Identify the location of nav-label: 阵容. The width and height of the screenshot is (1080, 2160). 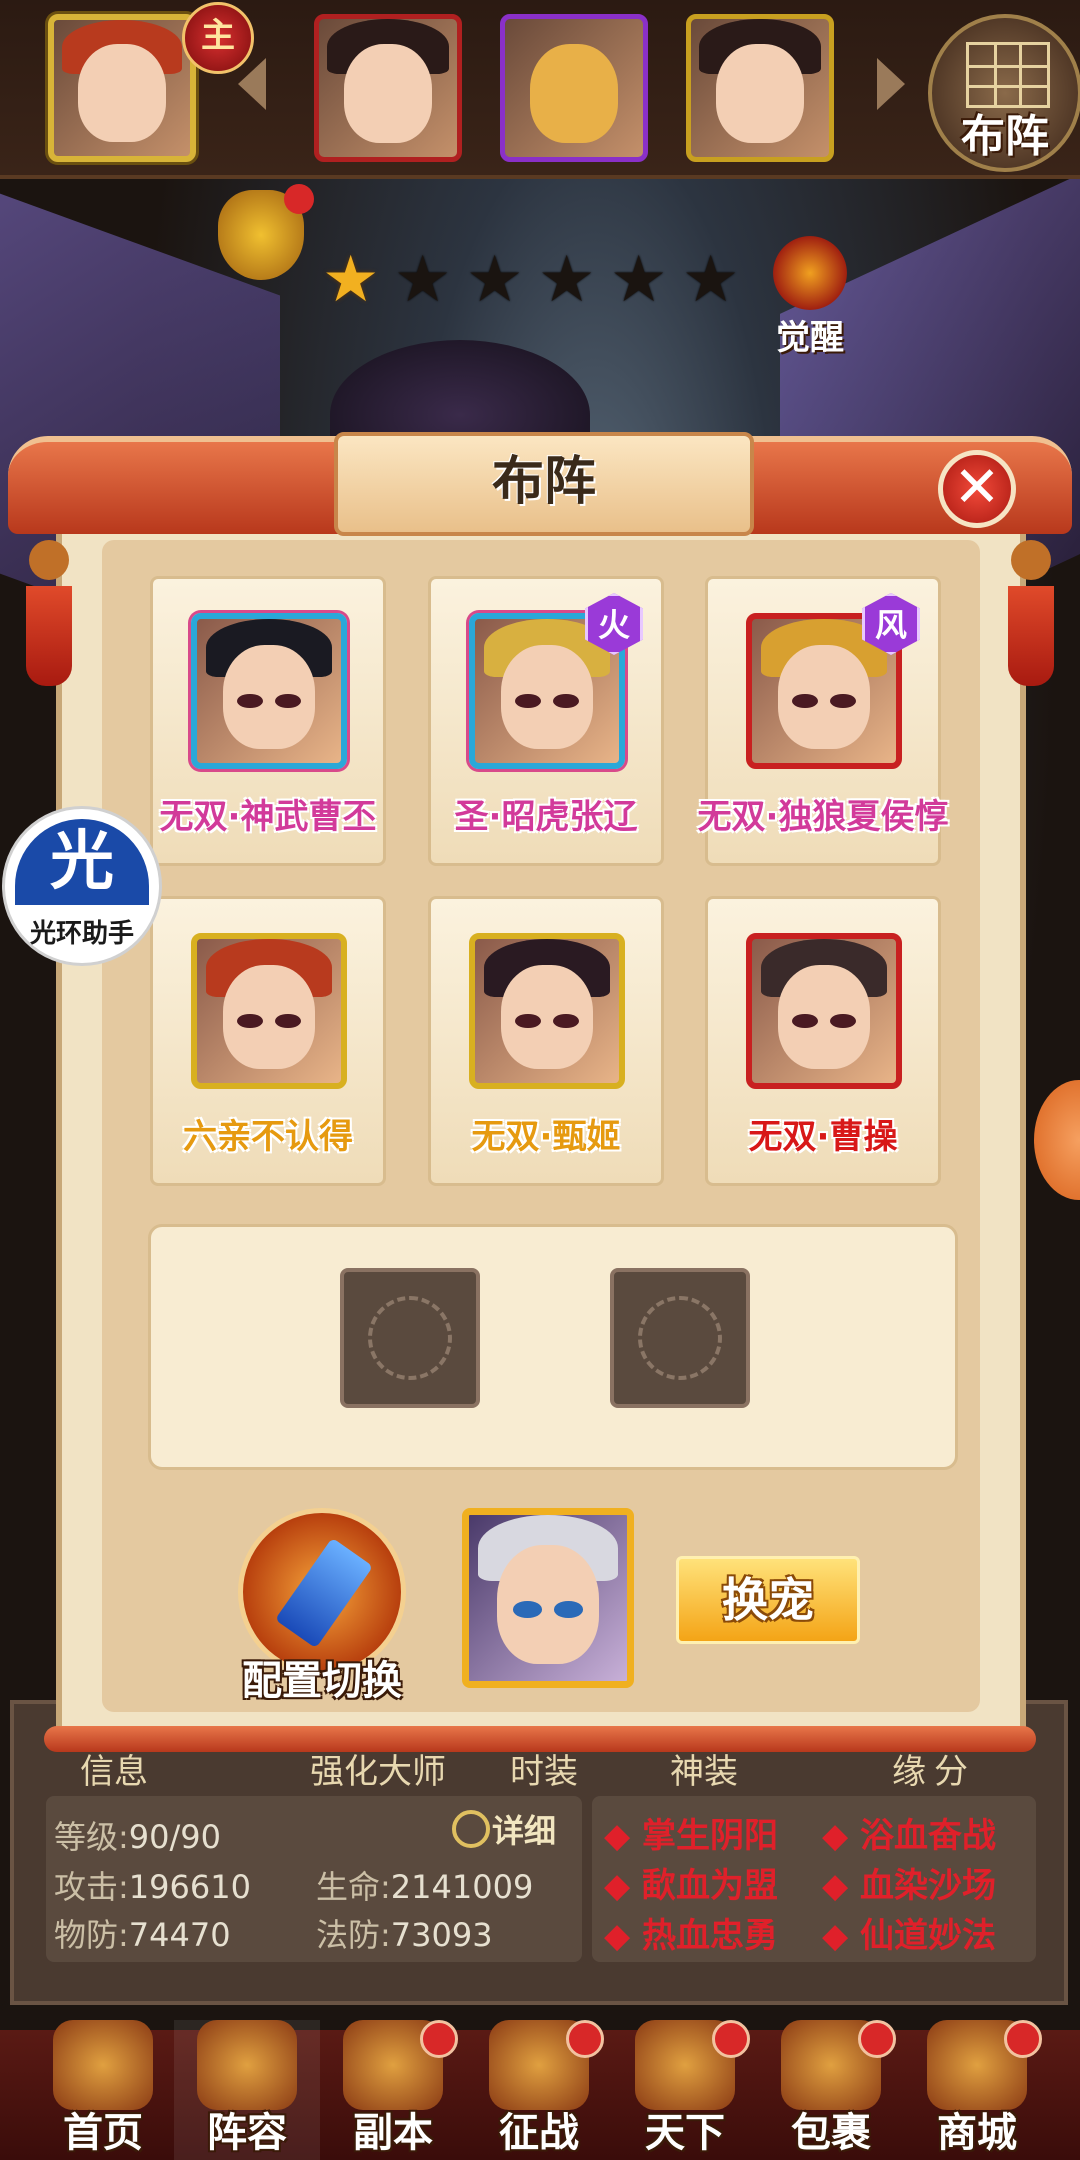
(247, 2133).